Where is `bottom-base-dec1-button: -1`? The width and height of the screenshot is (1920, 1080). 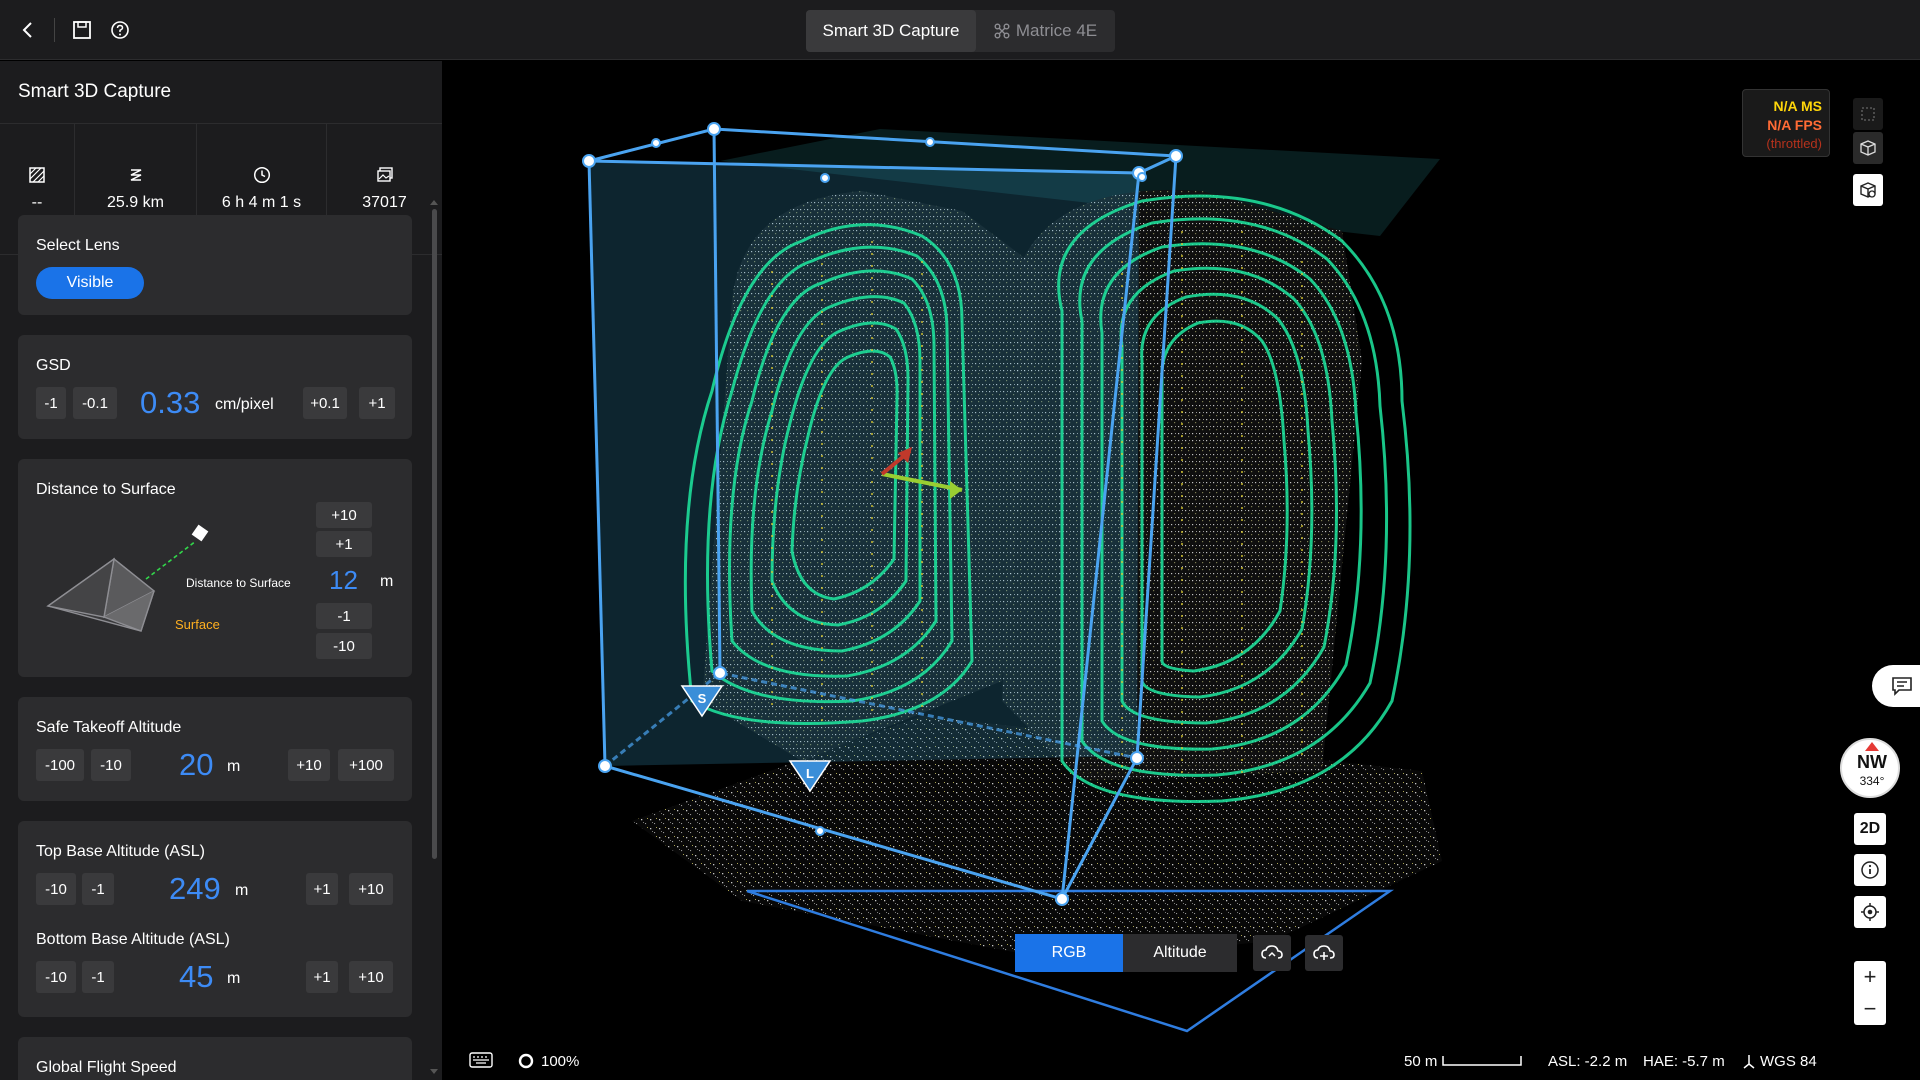 bottom-base-dec1-button: -1 is located at coordinates (98, 977).